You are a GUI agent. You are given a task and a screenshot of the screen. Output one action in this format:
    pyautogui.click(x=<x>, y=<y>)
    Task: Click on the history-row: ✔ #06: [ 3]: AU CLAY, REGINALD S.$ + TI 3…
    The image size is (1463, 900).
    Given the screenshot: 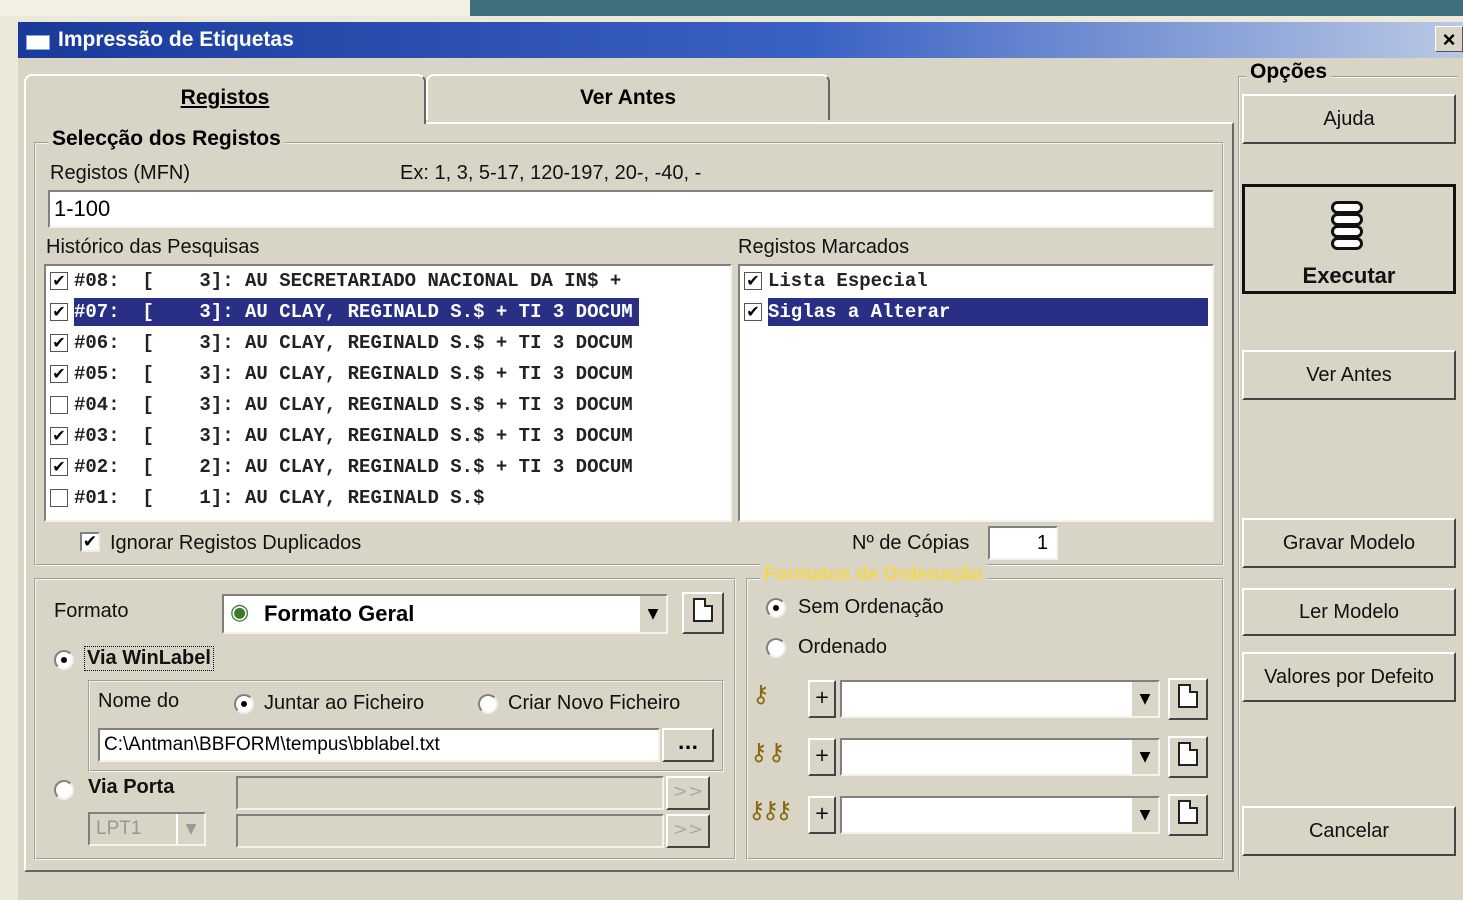 What is the action you would take?
    pyautogui.click(x=388, y=343)
    